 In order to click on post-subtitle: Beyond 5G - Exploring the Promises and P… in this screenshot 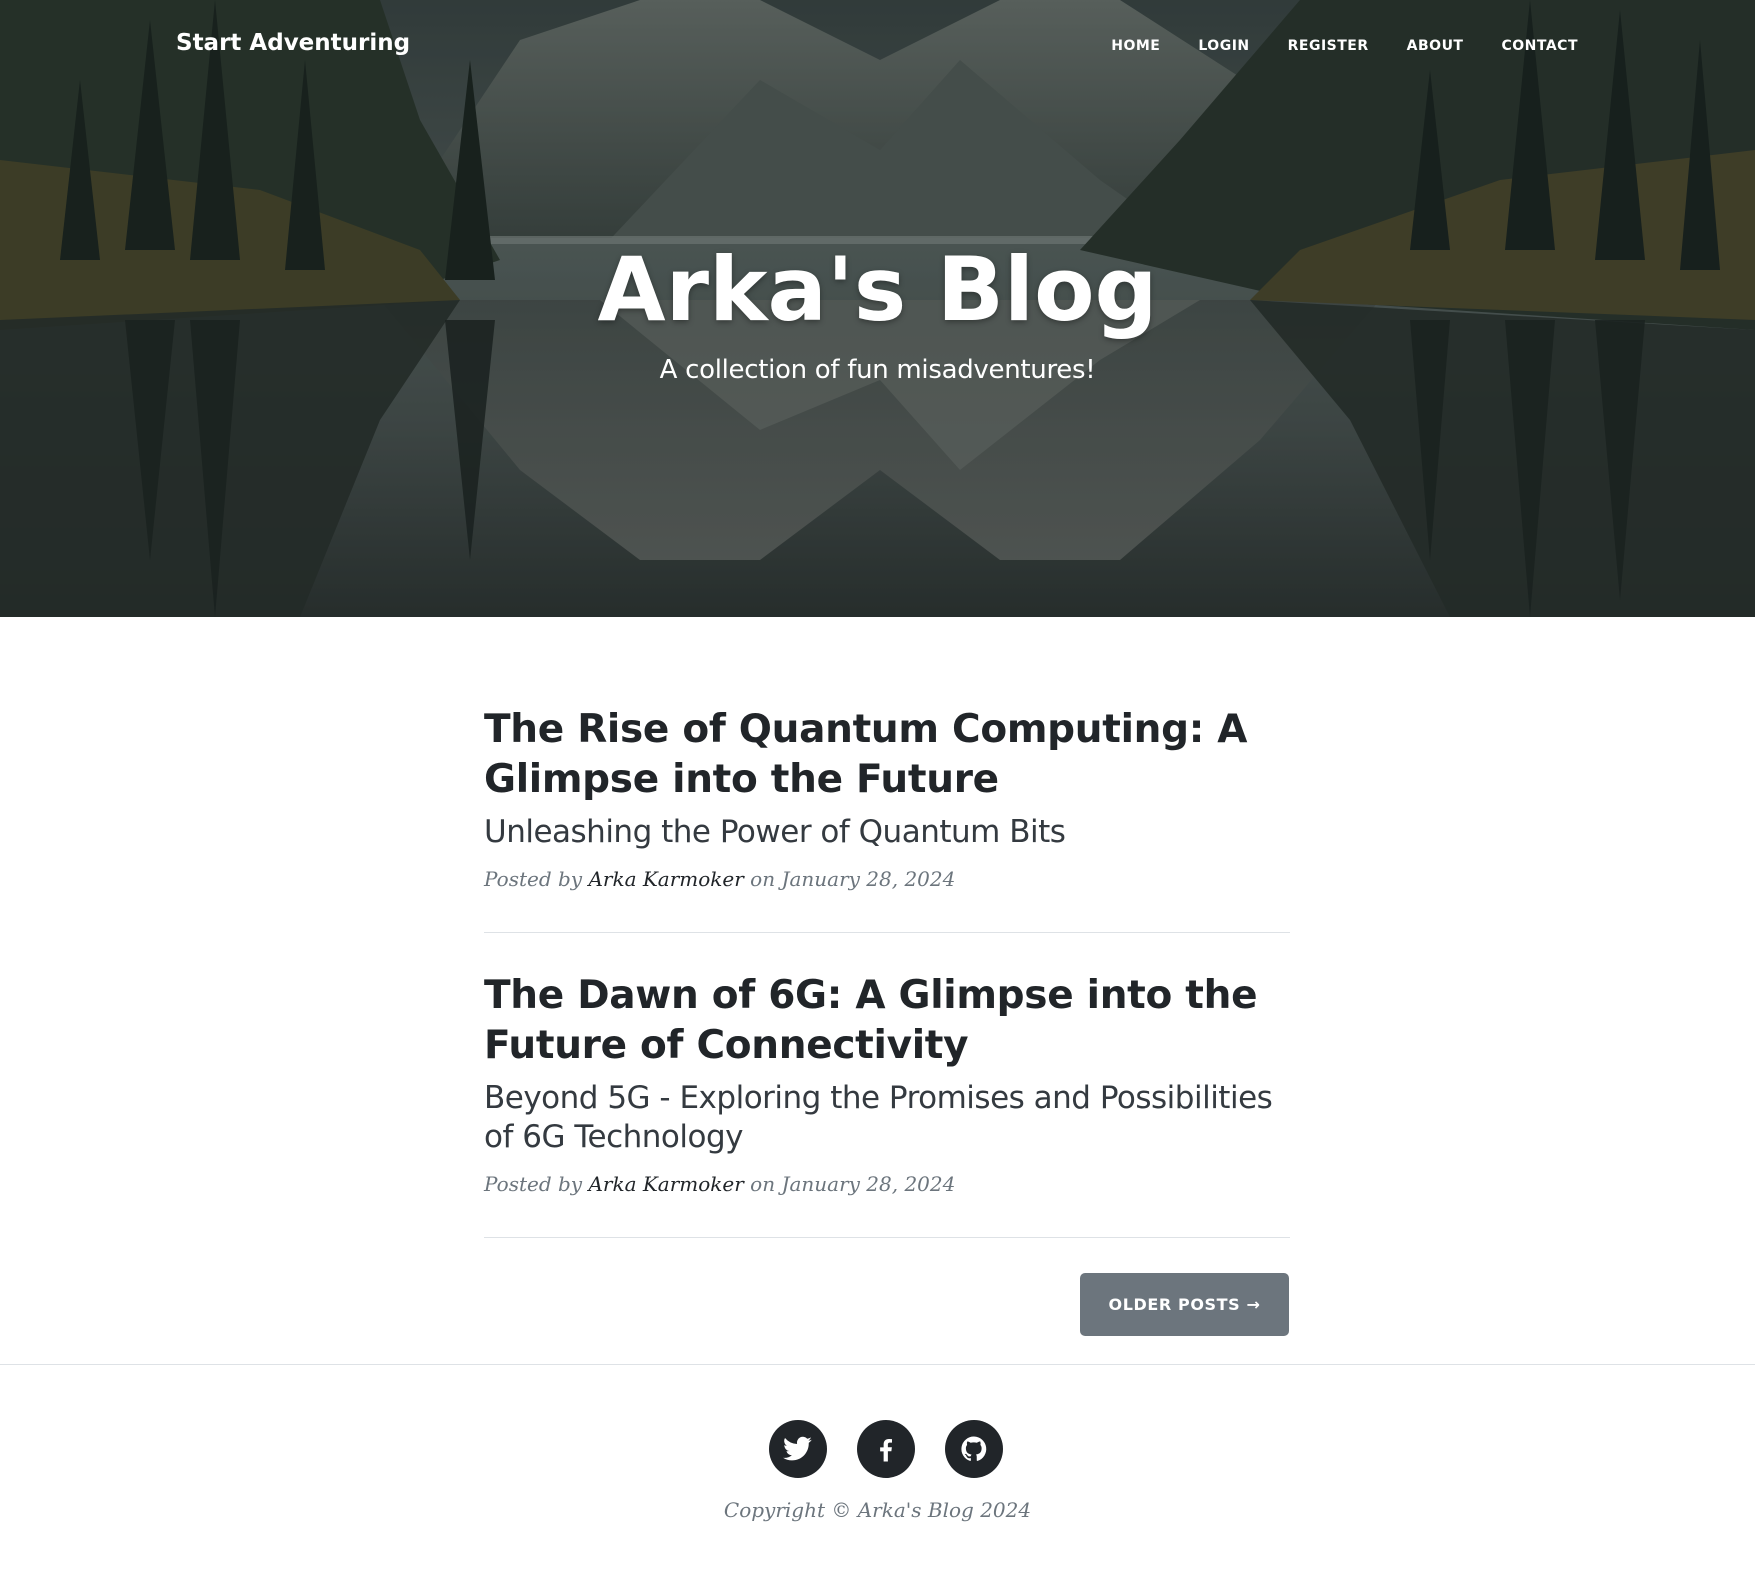, I will do `click(887, 1118)`.